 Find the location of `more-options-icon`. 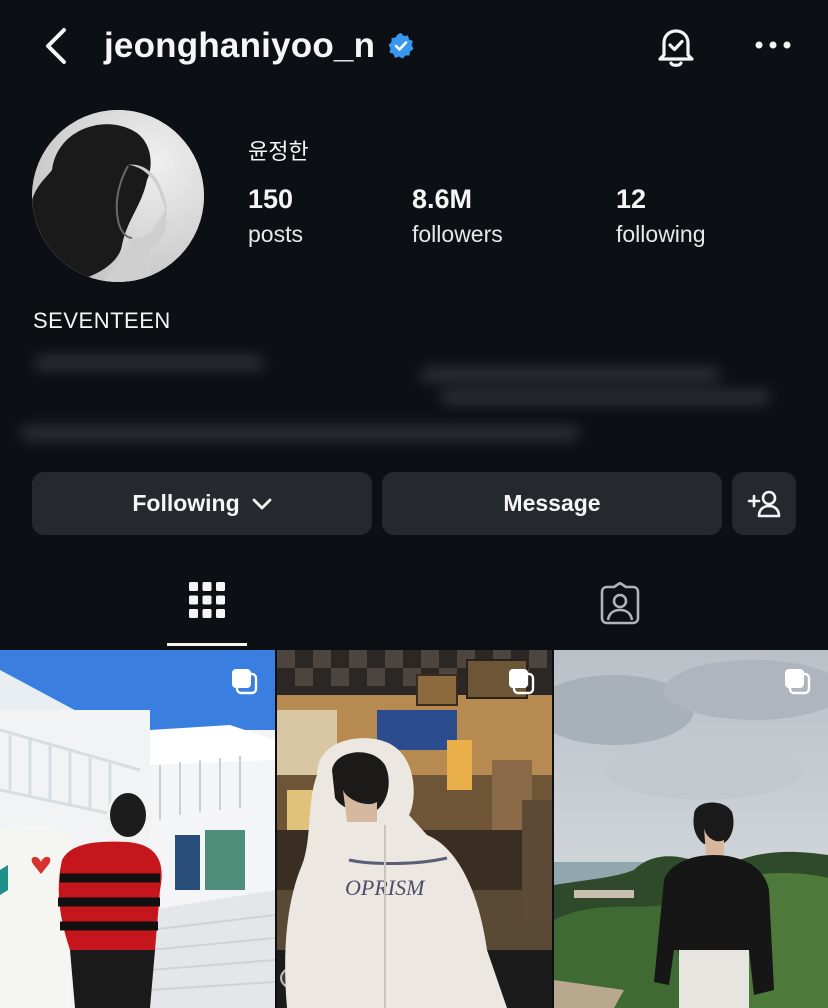

more-options-icon is located at coordinates (773, 45).